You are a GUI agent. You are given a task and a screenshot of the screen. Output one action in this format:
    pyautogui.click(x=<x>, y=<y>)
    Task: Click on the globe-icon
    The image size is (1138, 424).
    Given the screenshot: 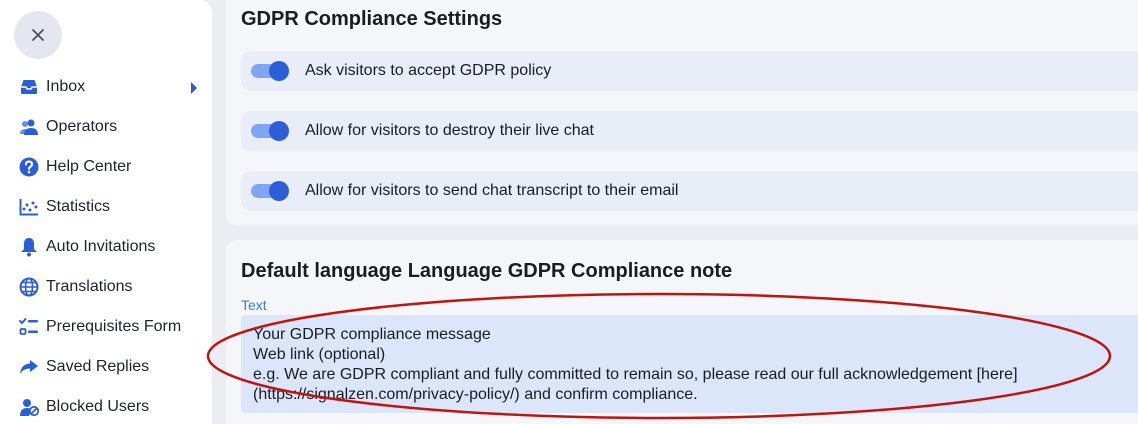 What is the action you would take?
    pyautogui.click(x=29, y=287)
    